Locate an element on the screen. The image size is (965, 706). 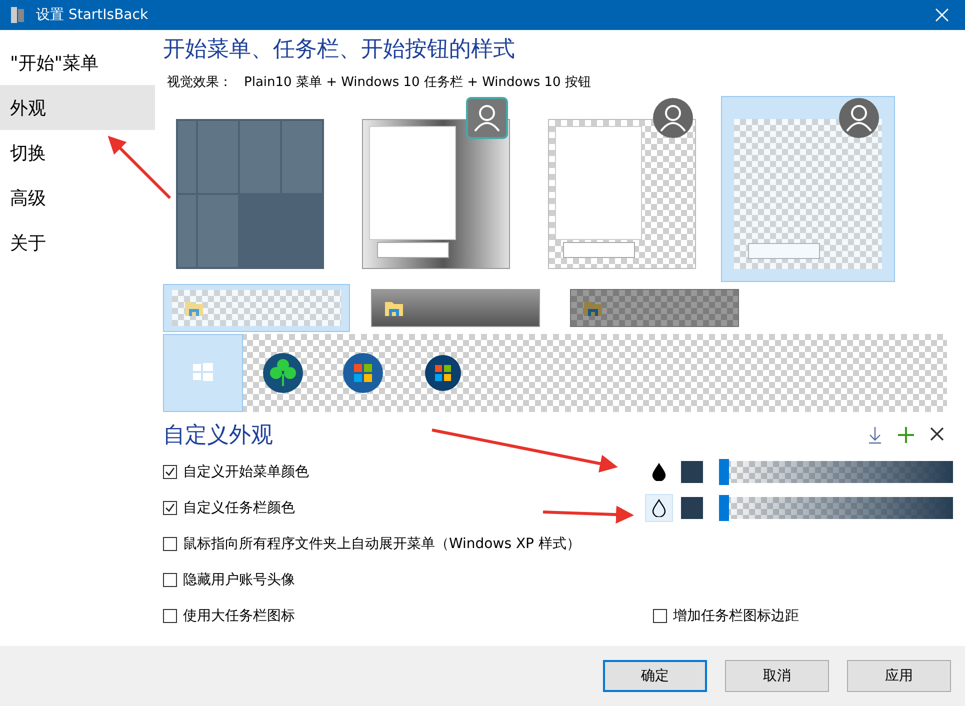
windows-logo-icon is located at coordinates (203, 372).